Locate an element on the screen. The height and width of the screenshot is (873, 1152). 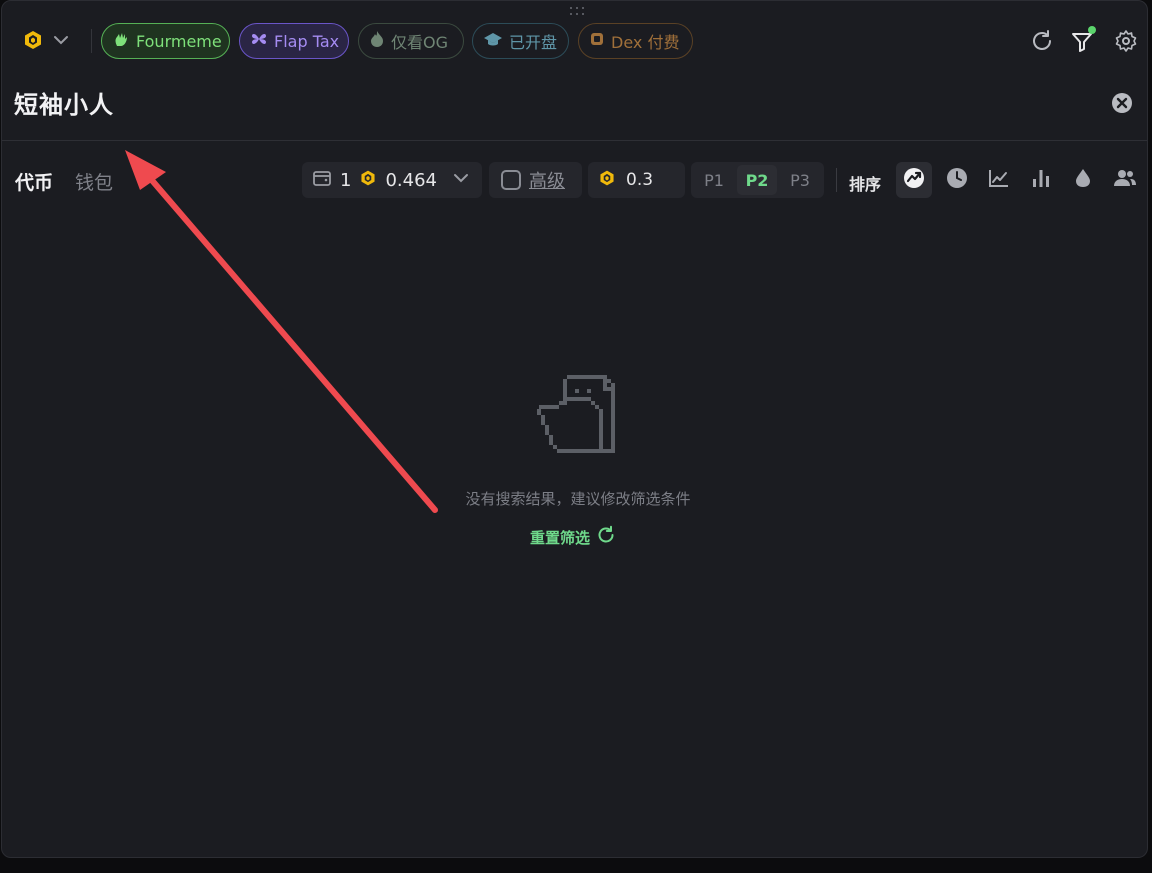
filter-row: 代币 钱包 1 0.464 高级 0.3 P1 P2 P3 排序 is located at coordinates (574, 180).